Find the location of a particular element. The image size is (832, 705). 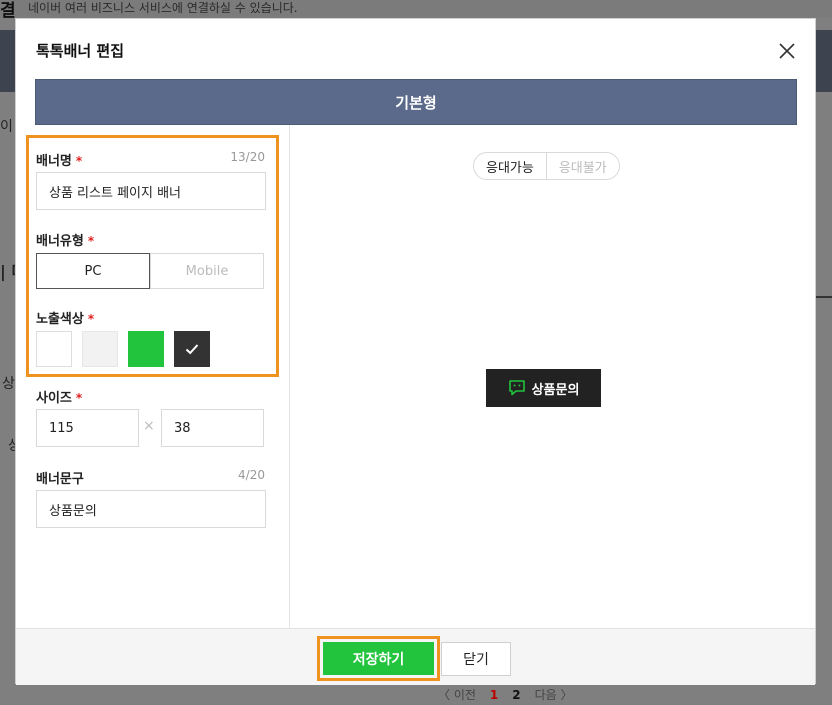

banner-type-label: 배너유형 * is located at coordinates (65, 241).